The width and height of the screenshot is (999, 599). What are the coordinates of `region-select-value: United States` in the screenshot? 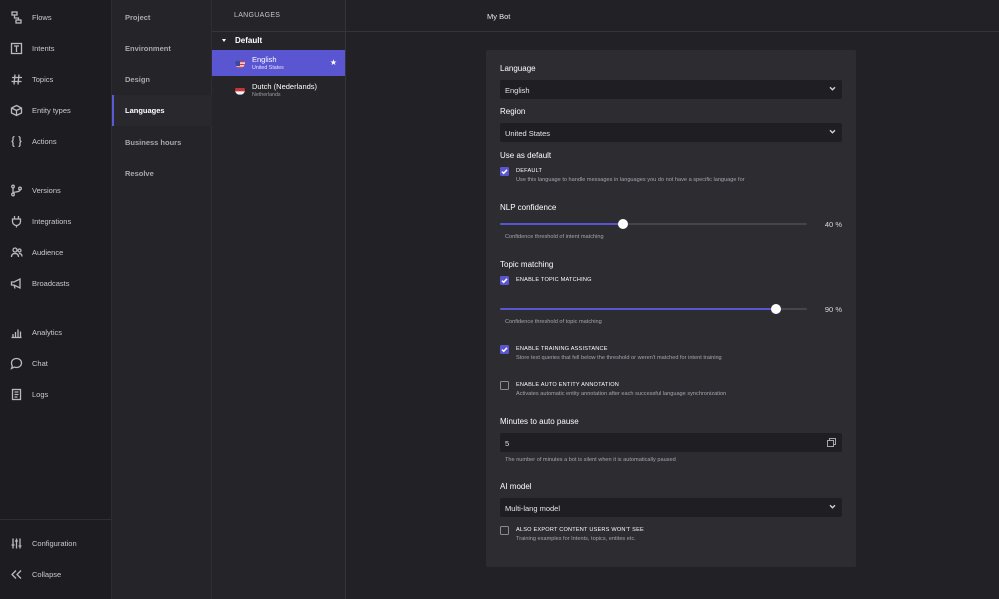 It's located at (528, 133).